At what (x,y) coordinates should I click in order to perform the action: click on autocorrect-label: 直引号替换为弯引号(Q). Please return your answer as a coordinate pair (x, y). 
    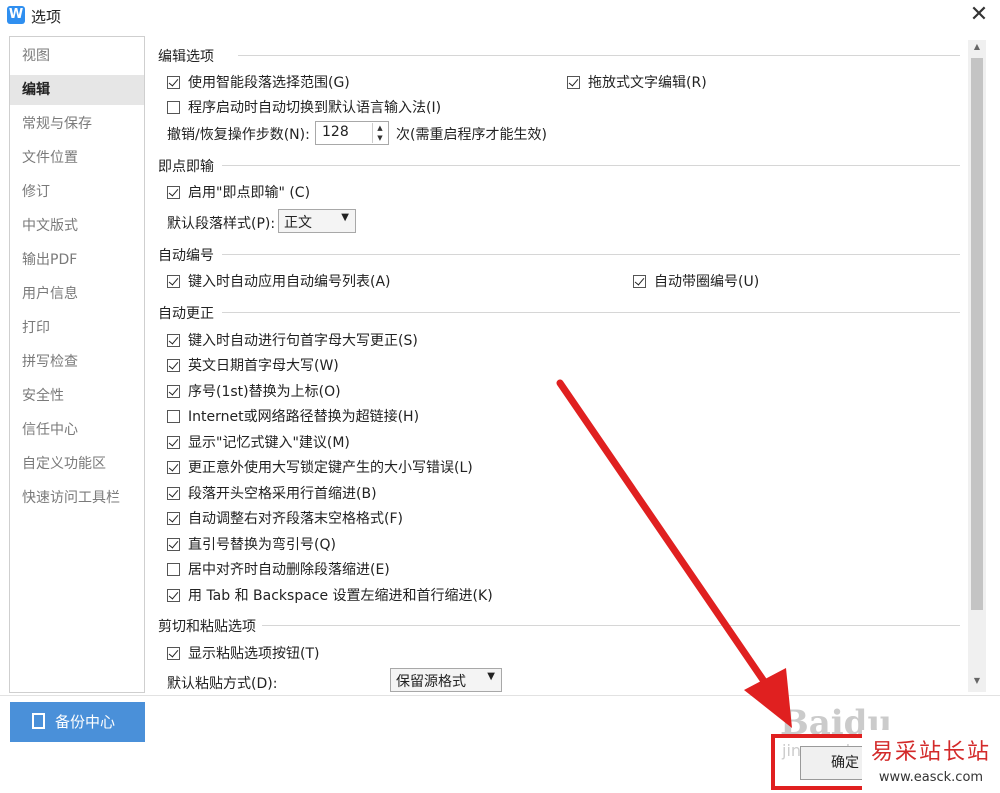
    Looking at the image, I should click on (262, 545).